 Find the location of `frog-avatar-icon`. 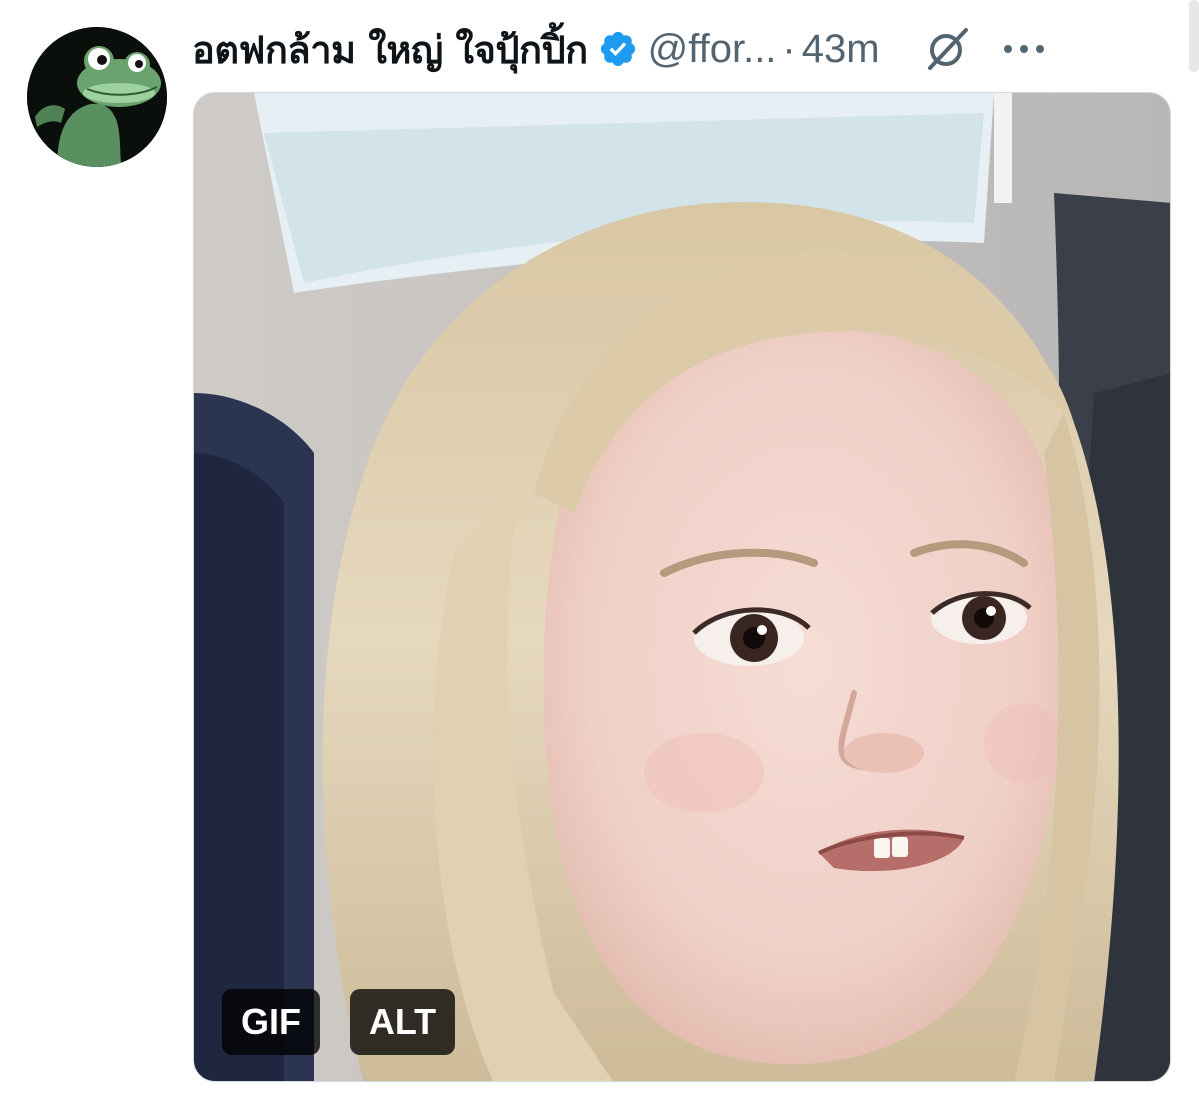

frog-avatar-icon is located at coordinates (97, 97).